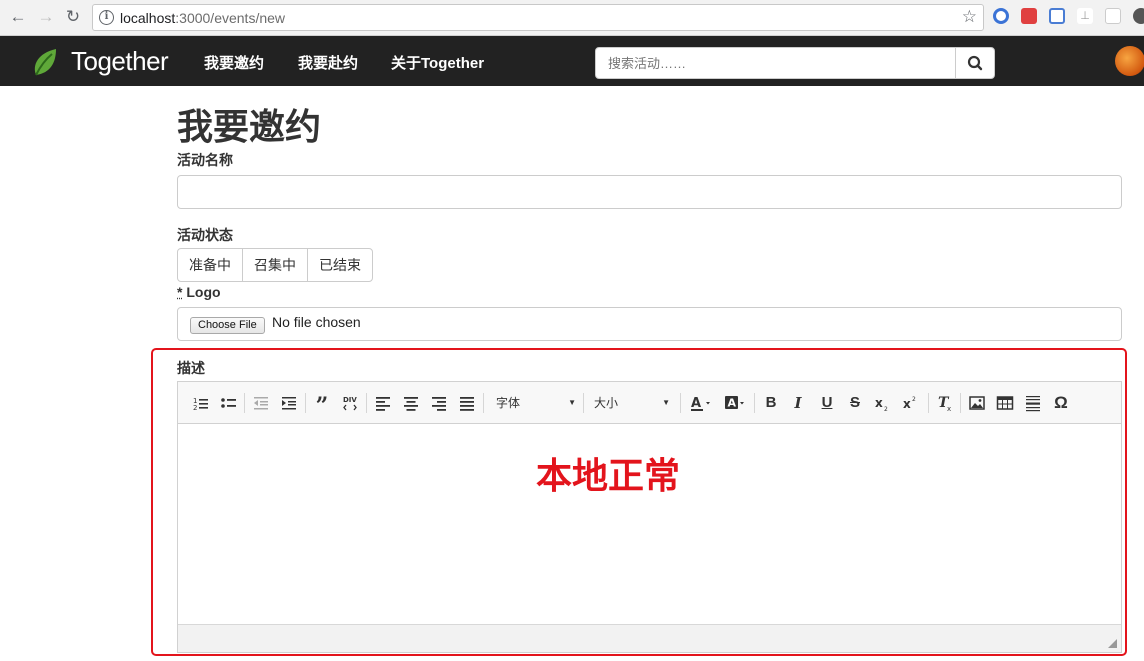 This screenshot has height=661, width=1144. Describe the element at coordinates (1001, 16) in the screenshot. I see `extension-circle-icon` at that location.